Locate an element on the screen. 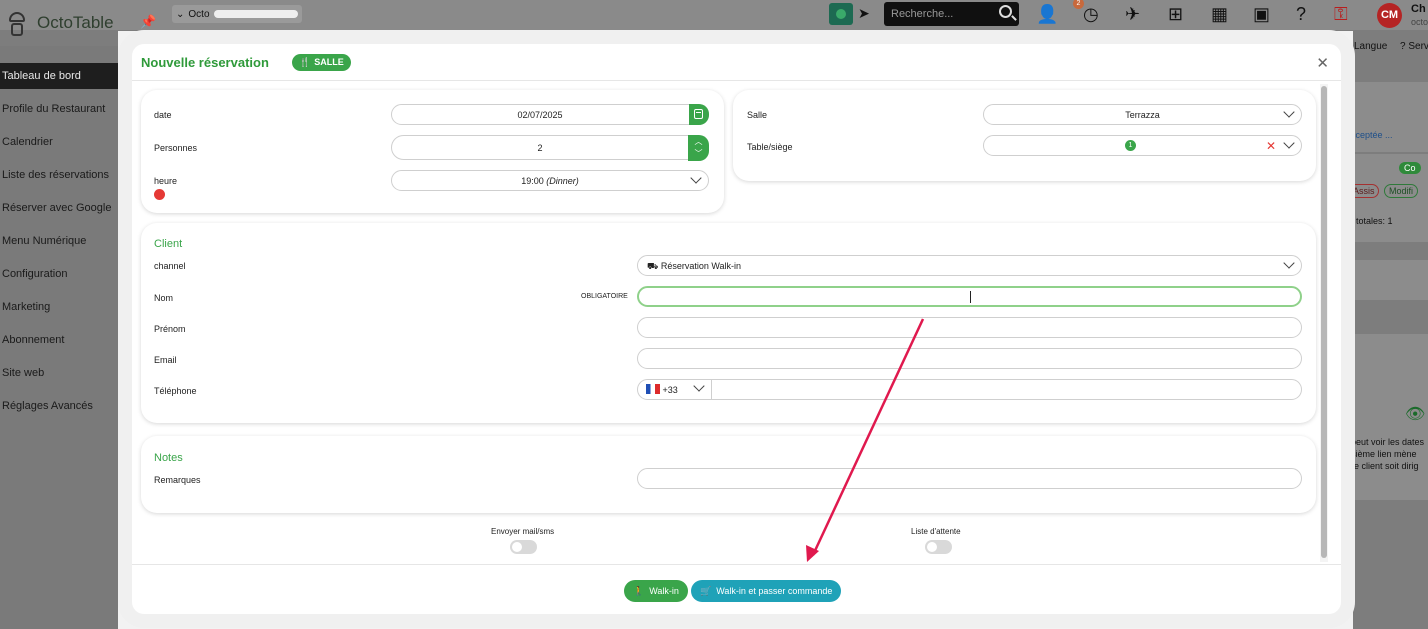 The height and width of the screenshot is (629, 1428). chevron-down-icon: ﹀ is located at coordinates (699, 153).